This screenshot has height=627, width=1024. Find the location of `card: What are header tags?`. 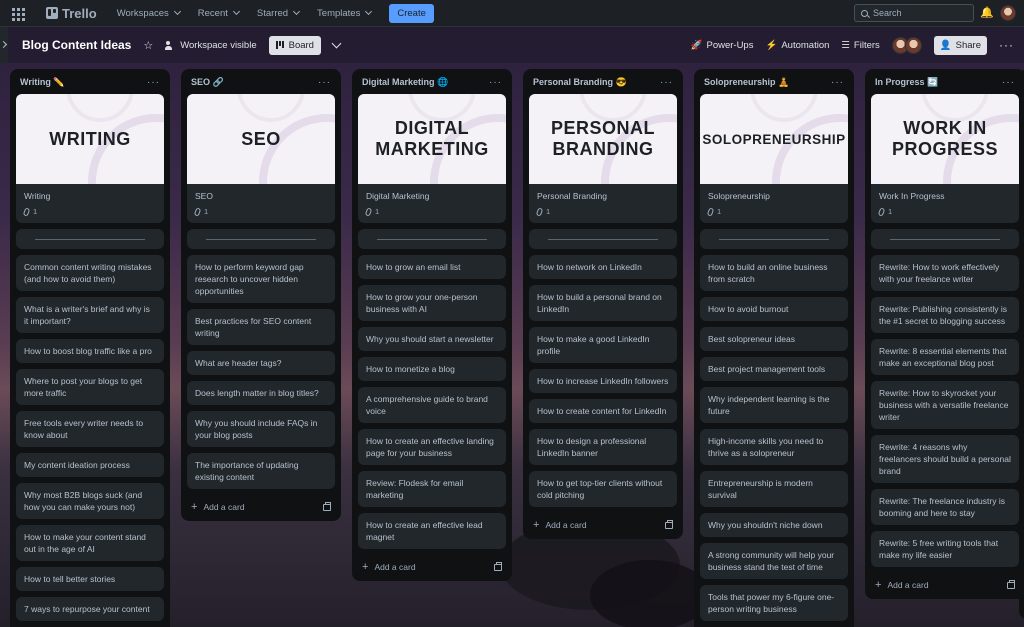

card: What are header tags? is located at coordinates (261, 363).